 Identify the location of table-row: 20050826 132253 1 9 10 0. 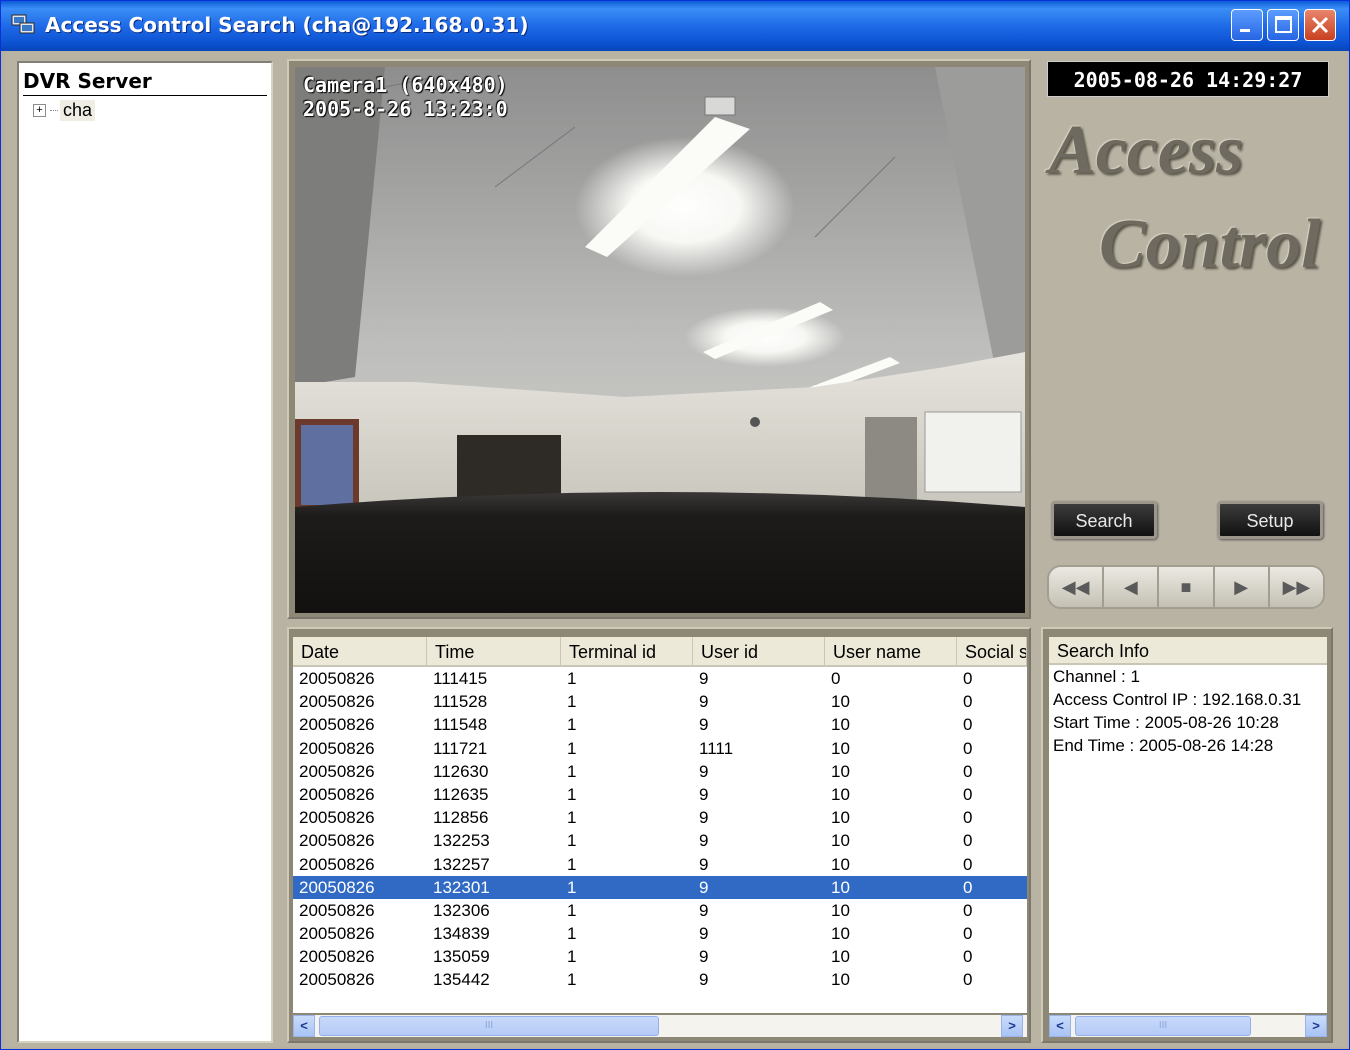
(660, 840).